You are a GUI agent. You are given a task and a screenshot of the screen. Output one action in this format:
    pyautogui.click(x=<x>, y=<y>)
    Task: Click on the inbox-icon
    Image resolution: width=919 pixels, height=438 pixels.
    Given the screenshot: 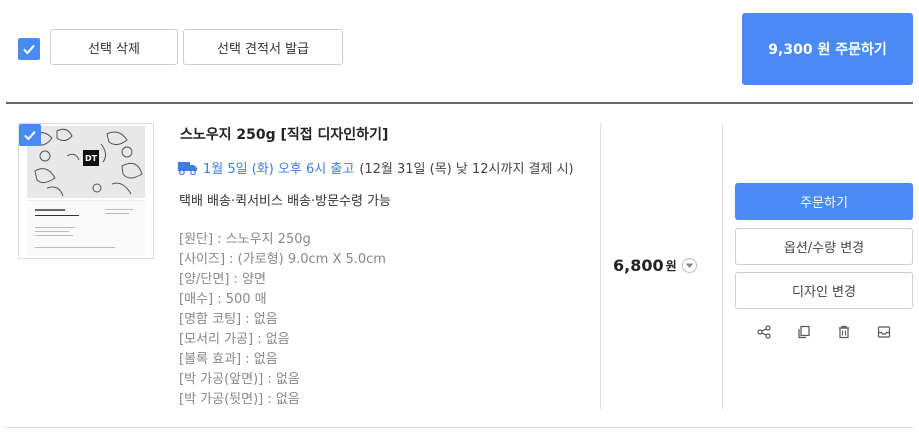 What is the action you would take?
    pyautogui.click(x=884, y=332)
    